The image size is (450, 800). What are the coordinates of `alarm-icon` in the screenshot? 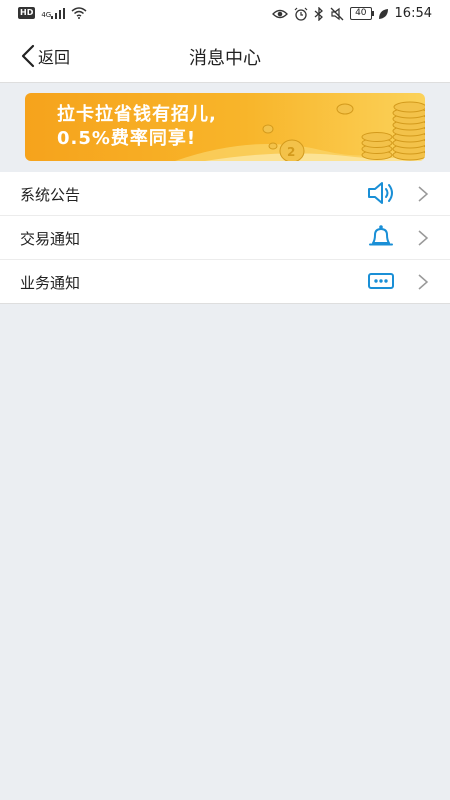 It's located at (301, 14).